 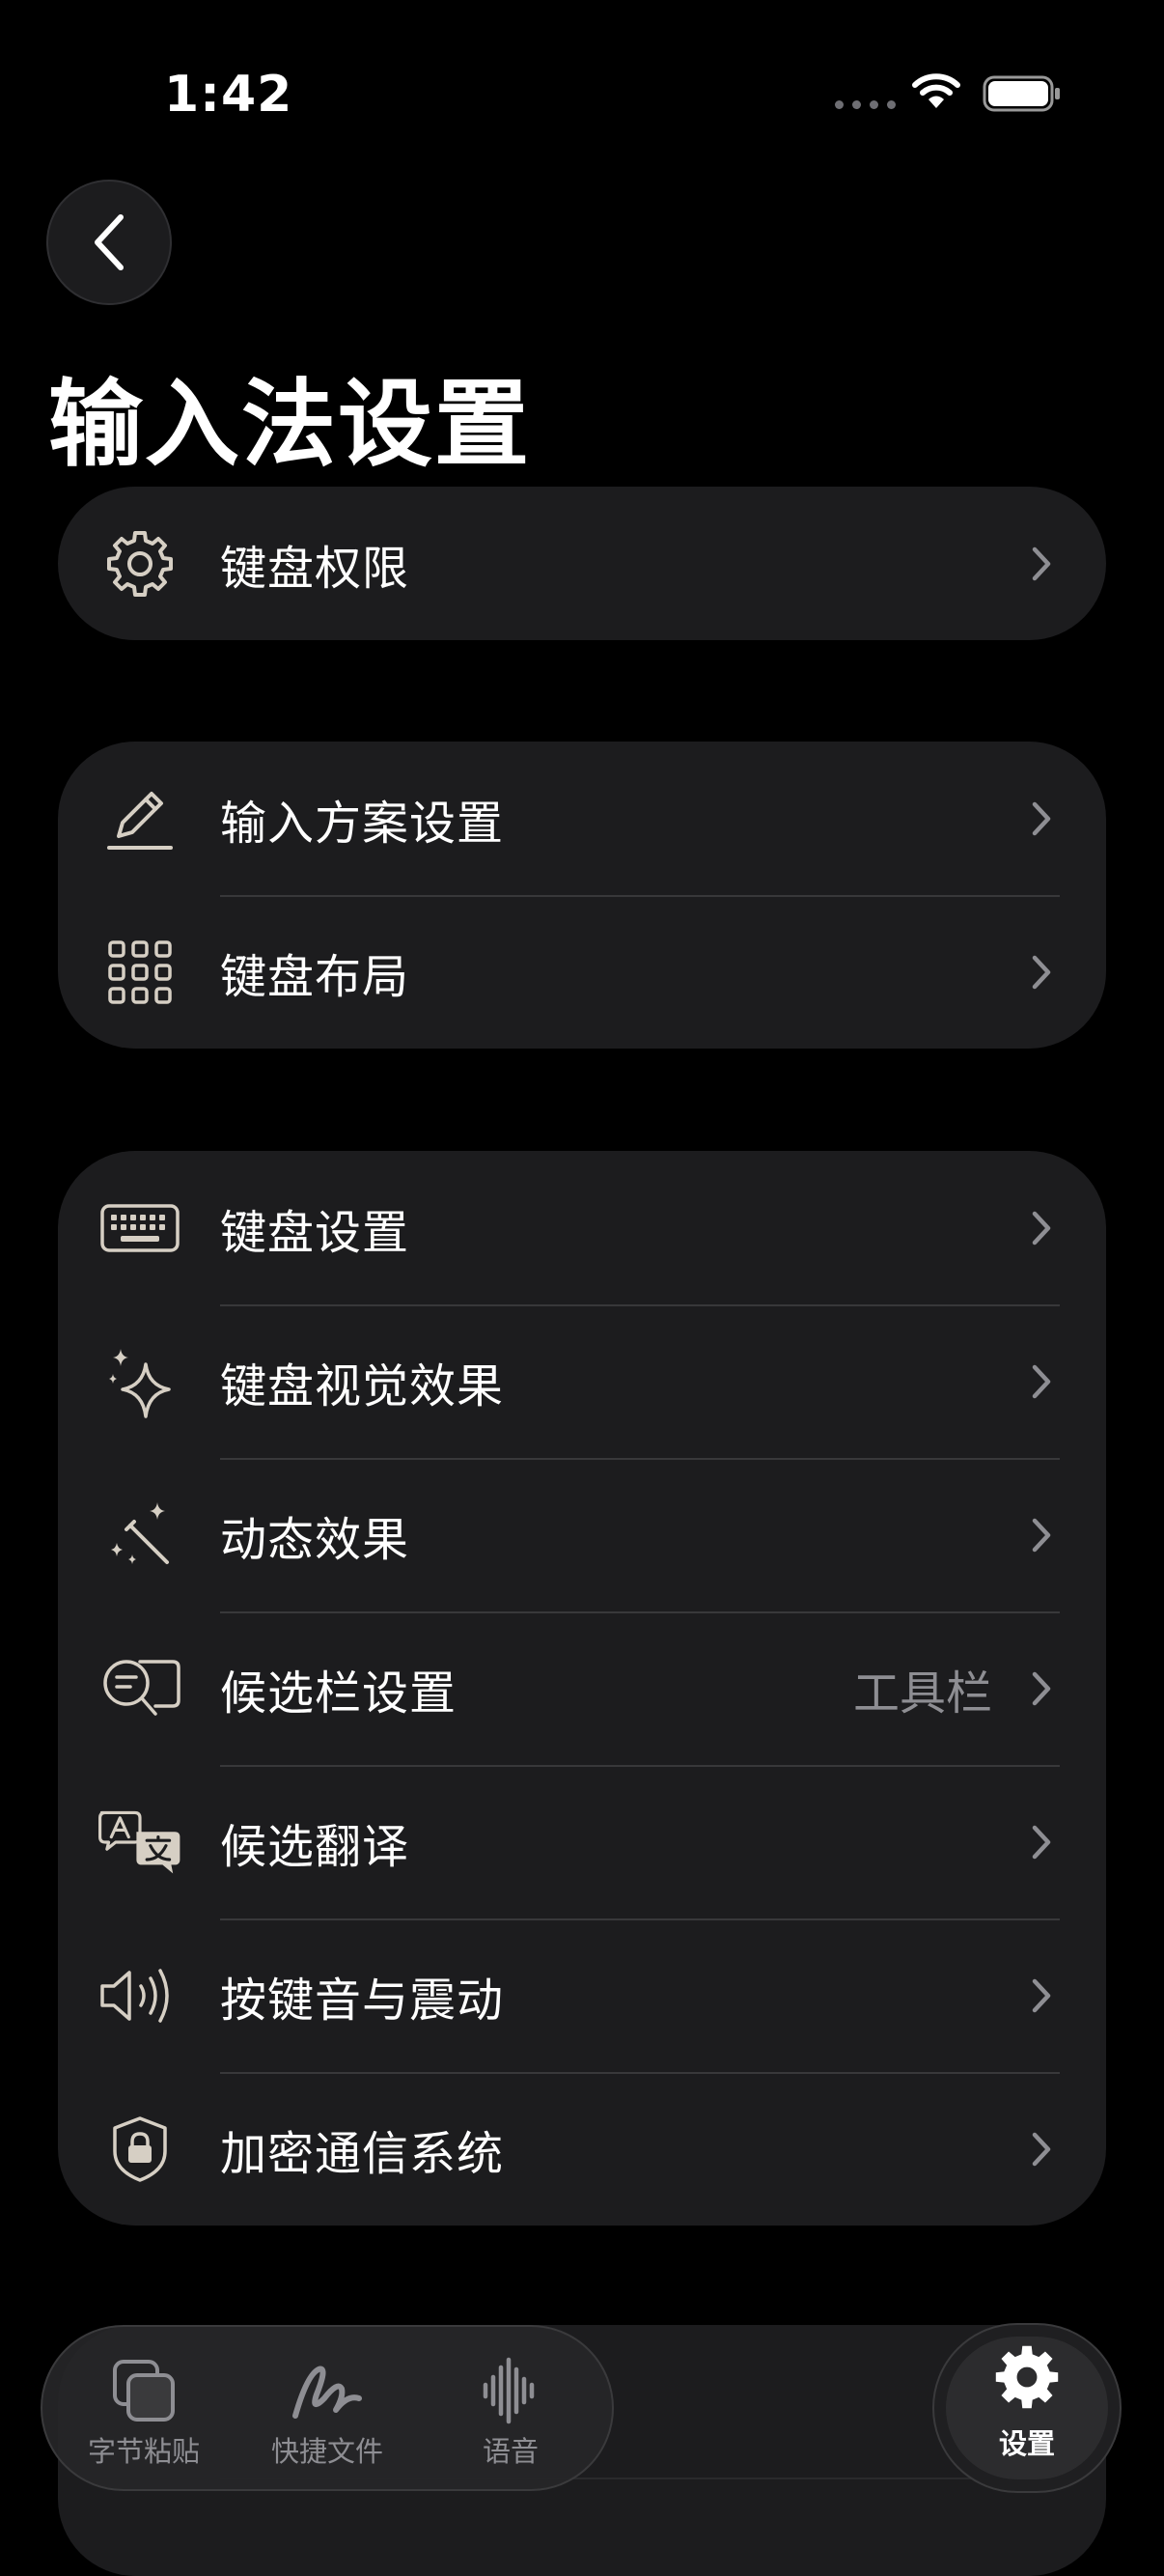 I want to click on settings-row-label: 候选栏设置, so click(x=339, y=1694).